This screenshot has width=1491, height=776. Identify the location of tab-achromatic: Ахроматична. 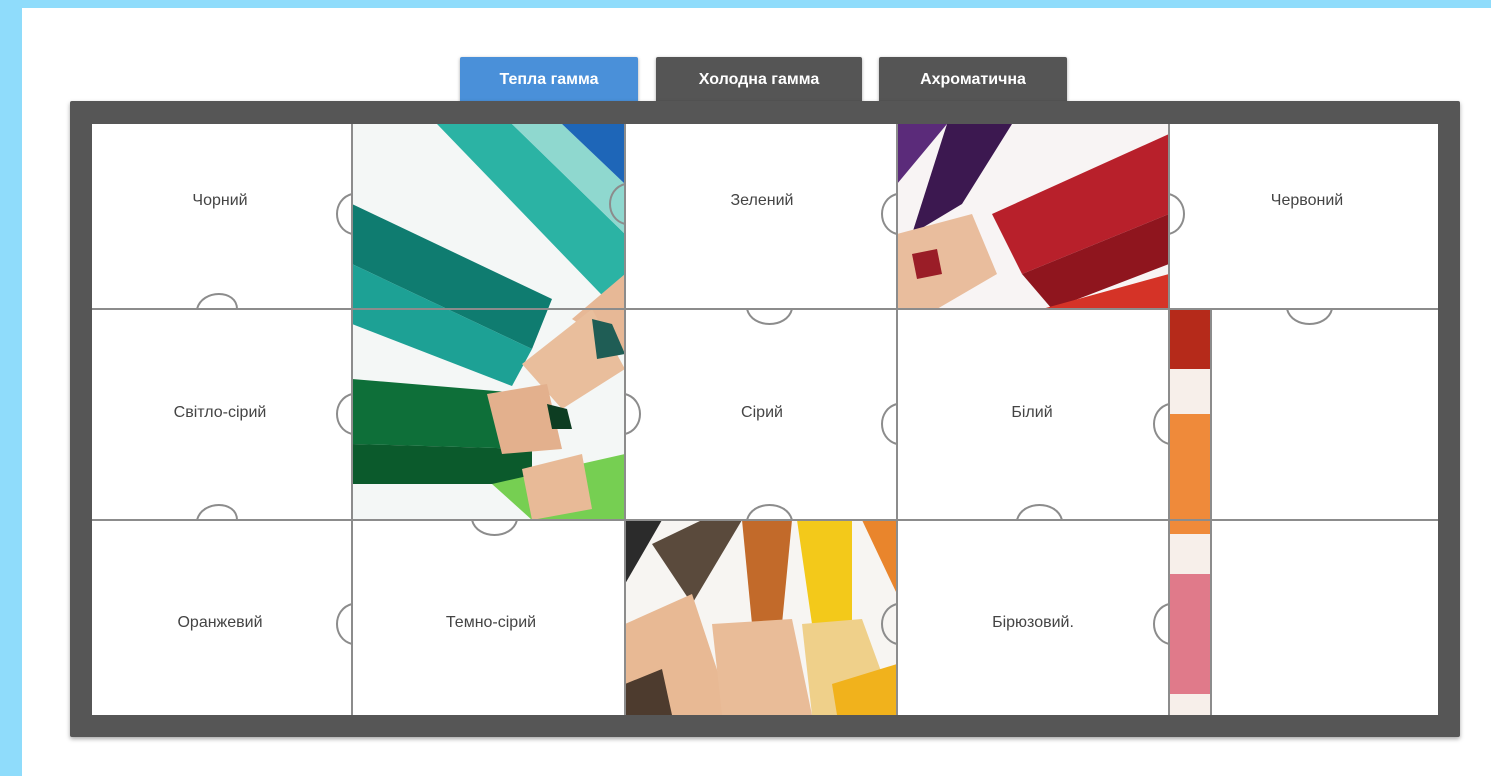
(973, 79).